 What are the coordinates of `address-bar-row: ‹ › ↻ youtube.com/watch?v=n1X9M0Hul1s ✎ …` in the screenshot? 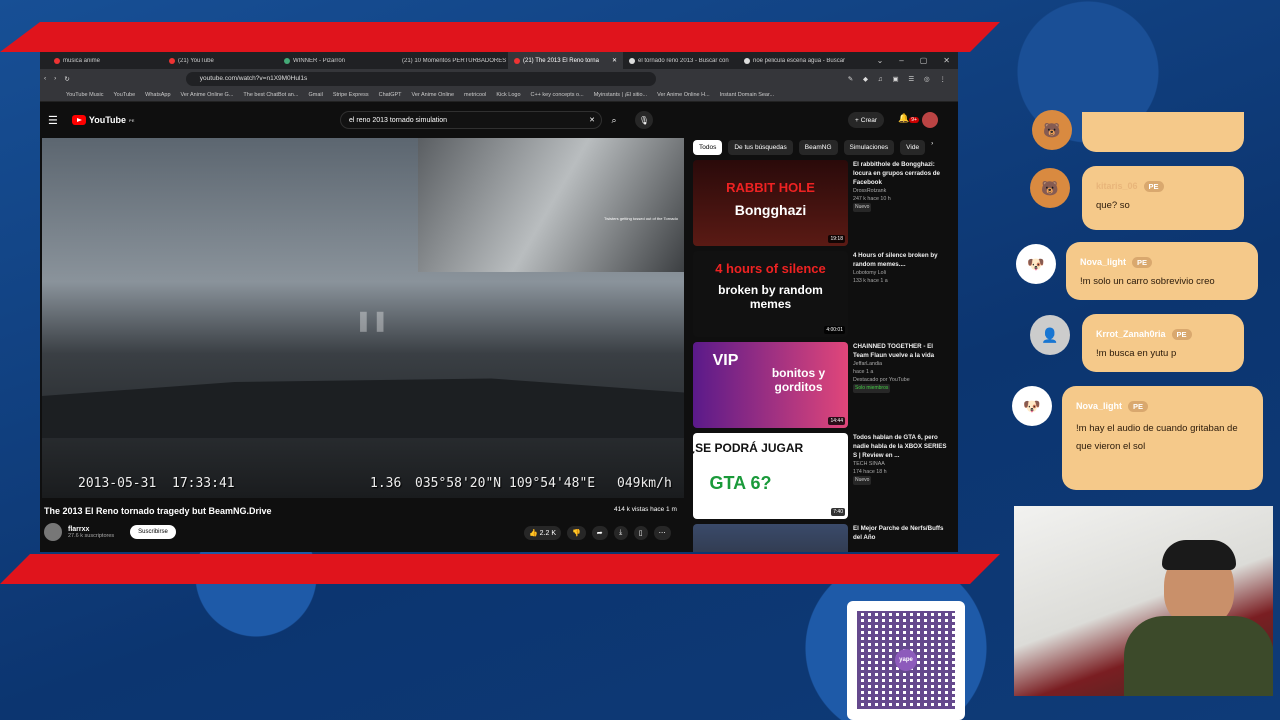 It's located at (499, 78).